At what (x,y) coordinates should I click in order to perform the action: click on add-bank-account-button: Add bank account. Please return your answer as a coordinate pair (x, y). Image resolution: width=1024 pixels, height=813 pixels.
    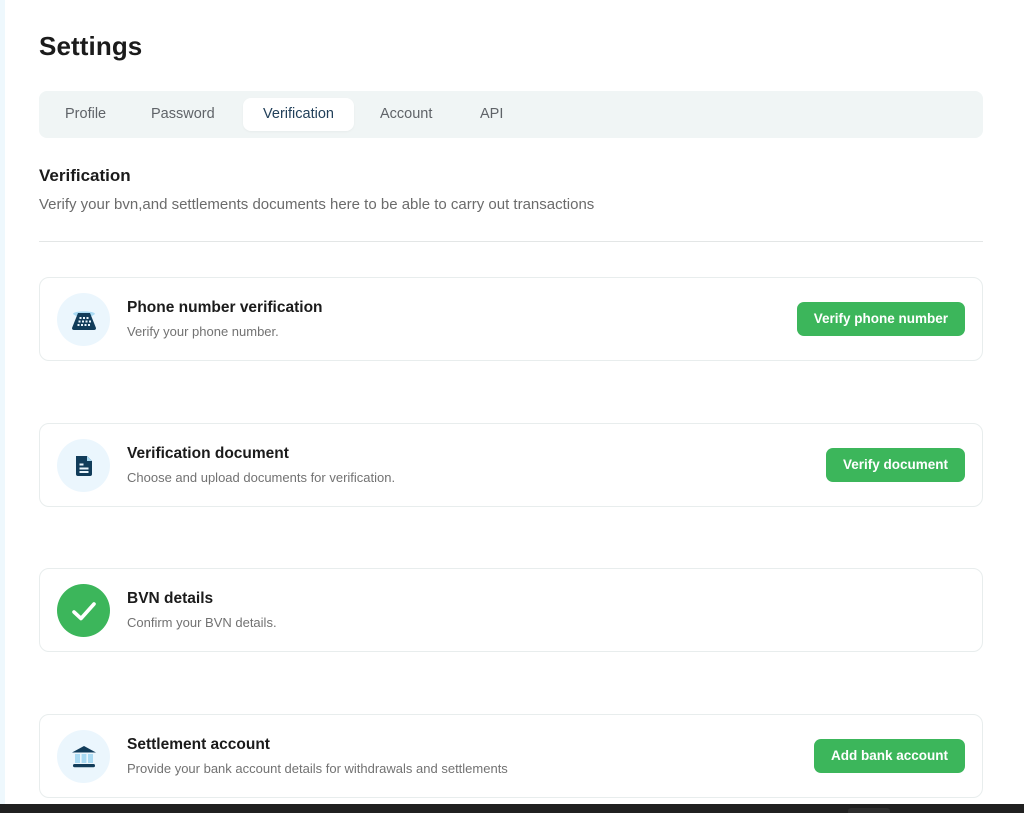
    Looking at the image, I should click on (889, 756).